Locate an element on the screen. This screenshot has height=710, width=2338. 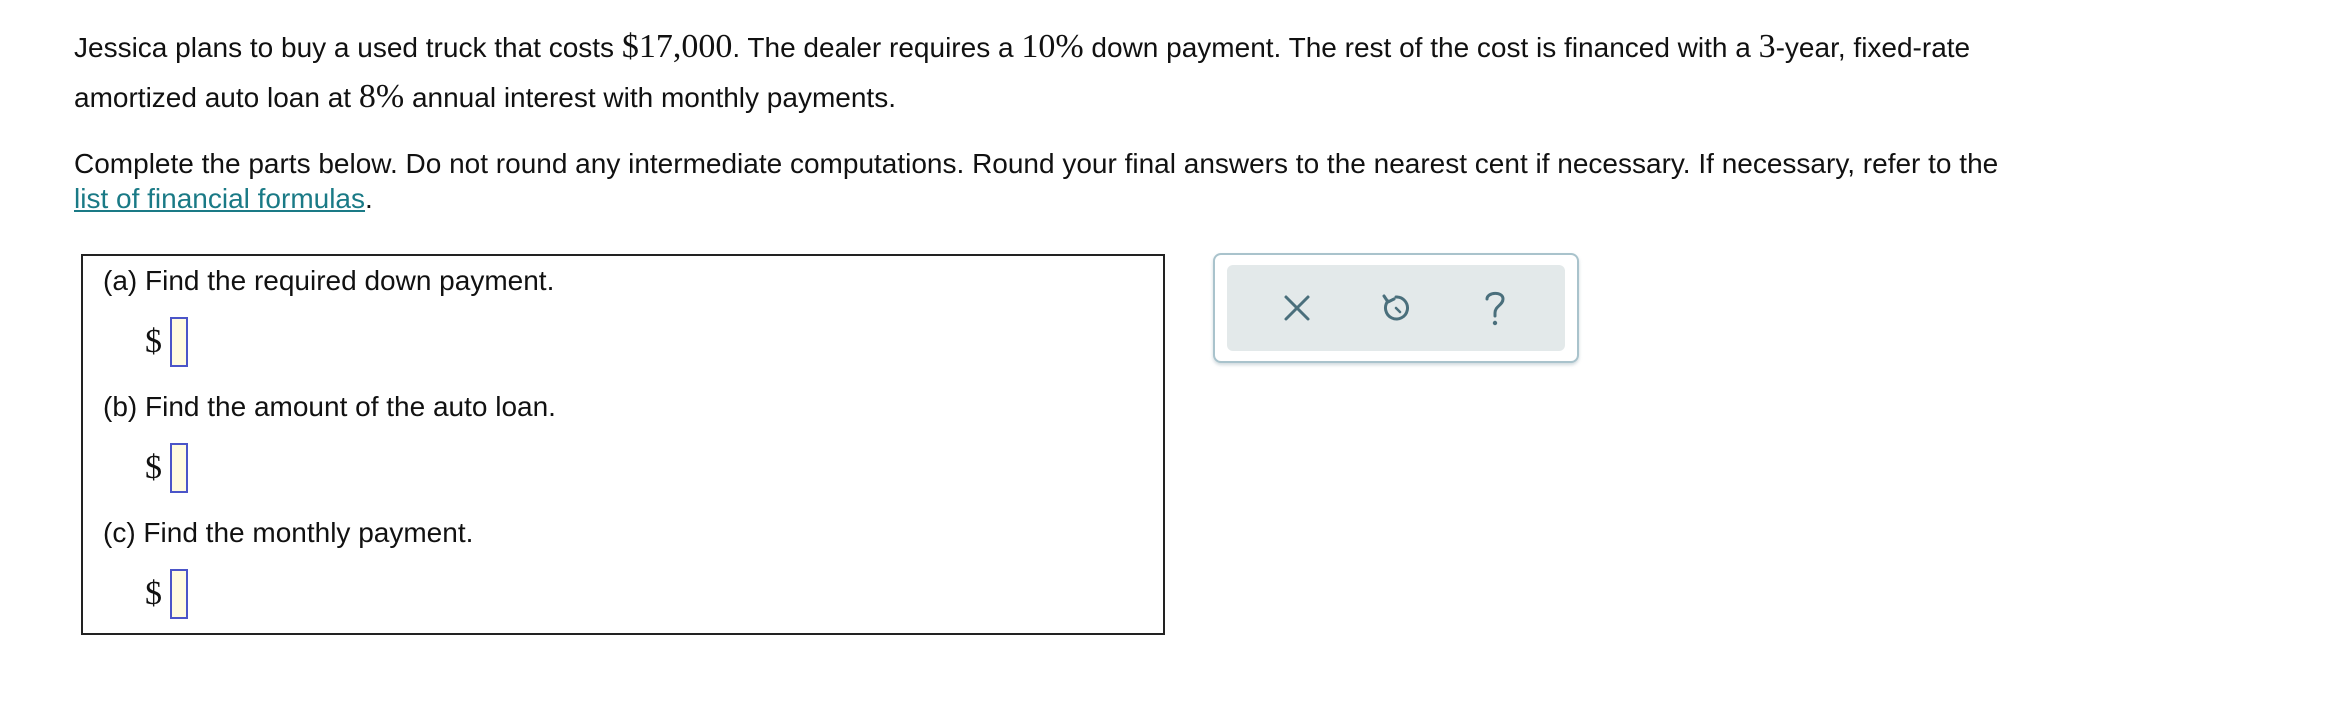
loan-years: 3 is located at coordinates (1767, 46).